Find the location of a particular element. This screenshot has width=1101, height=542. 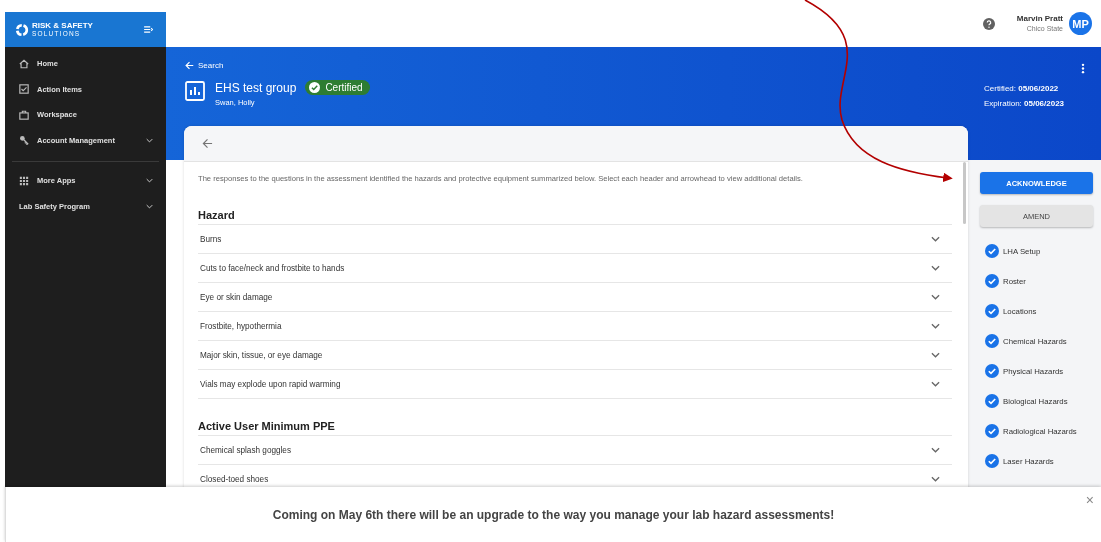

accordion-label: Cuts to face/neck and frostbite to hands is located at coordinates (272, 268).